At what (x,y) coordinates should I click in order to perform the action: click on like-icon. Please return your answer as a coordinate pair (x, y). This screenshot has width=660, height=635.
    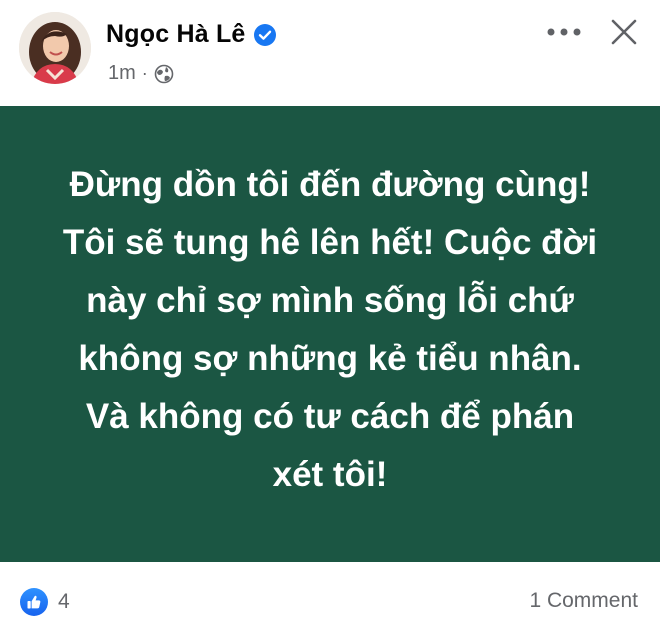
    Looking at the image, I should click on (34, 602).